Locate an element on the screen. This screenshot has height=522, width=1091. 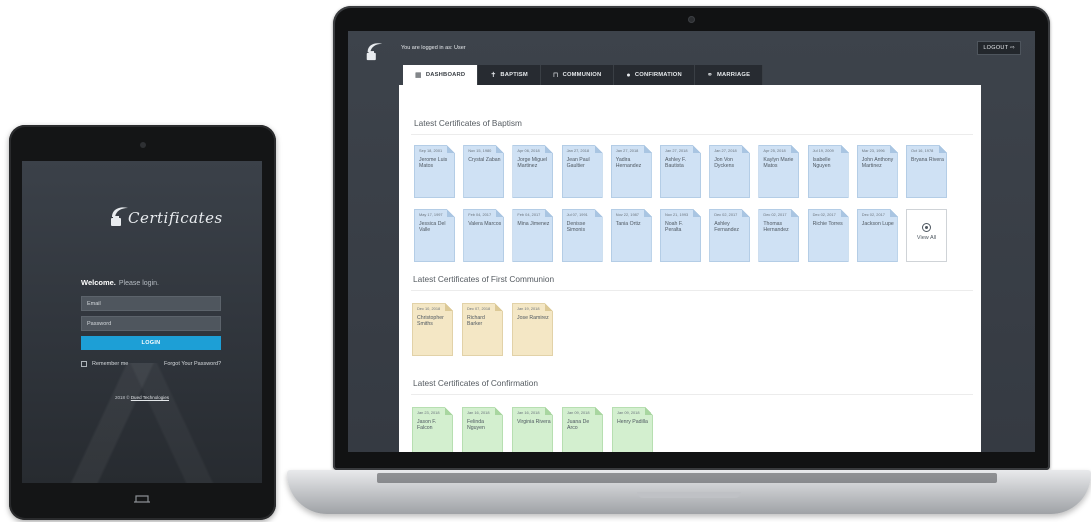
certificate-card: Jan 27, 2018 Ashley F. Bautista is located at coordinates (680, 171).